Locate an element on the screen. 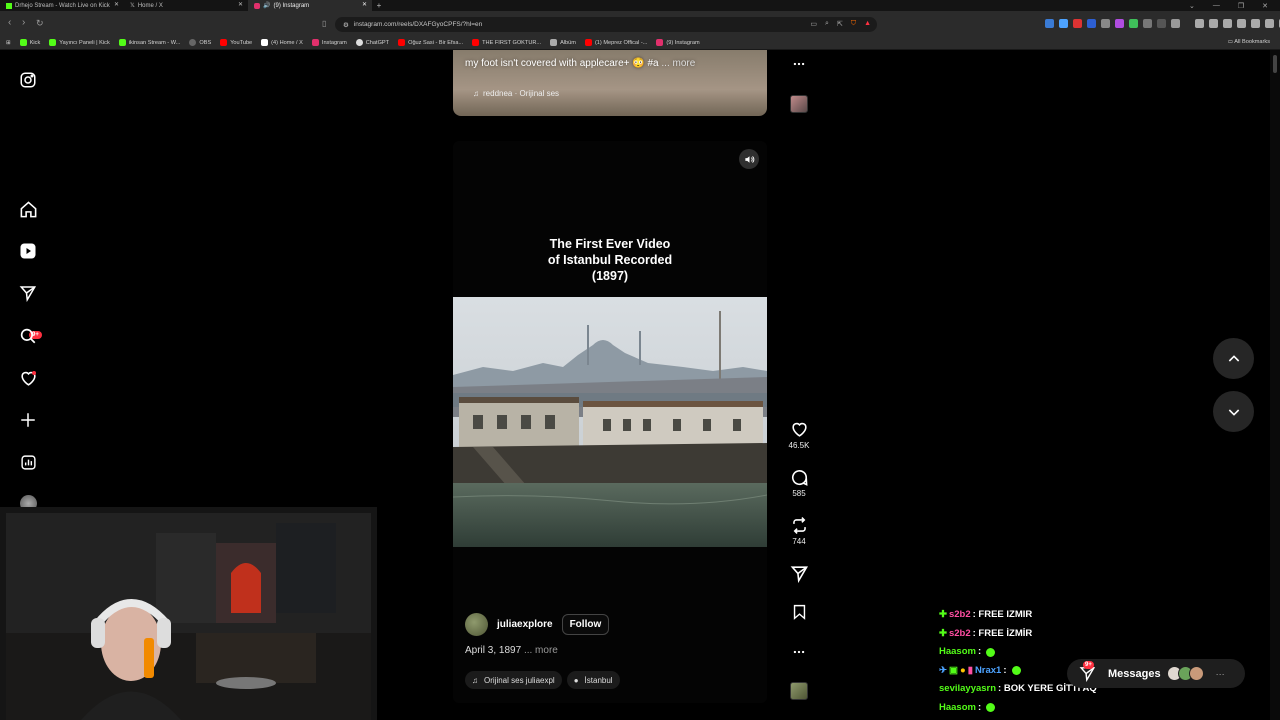  sidebar-toggle-icon is located at coordinates (1213, 23).